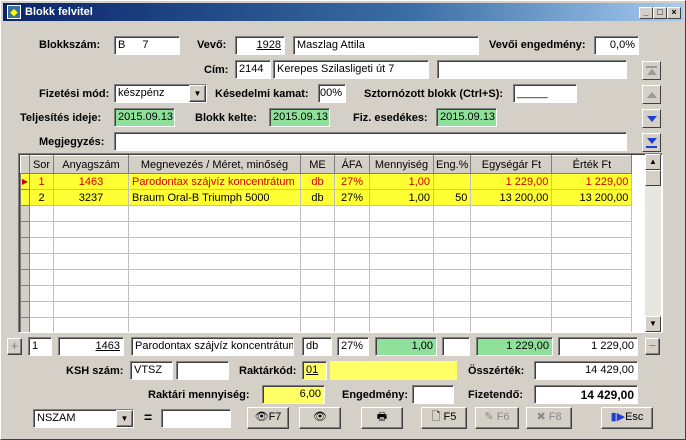 The width and height of the screenshot is (686, 440). Describe the element at coordinates (91, 346) in the screenshot. I see `edit-anyagszam-field: 1463` at that location.